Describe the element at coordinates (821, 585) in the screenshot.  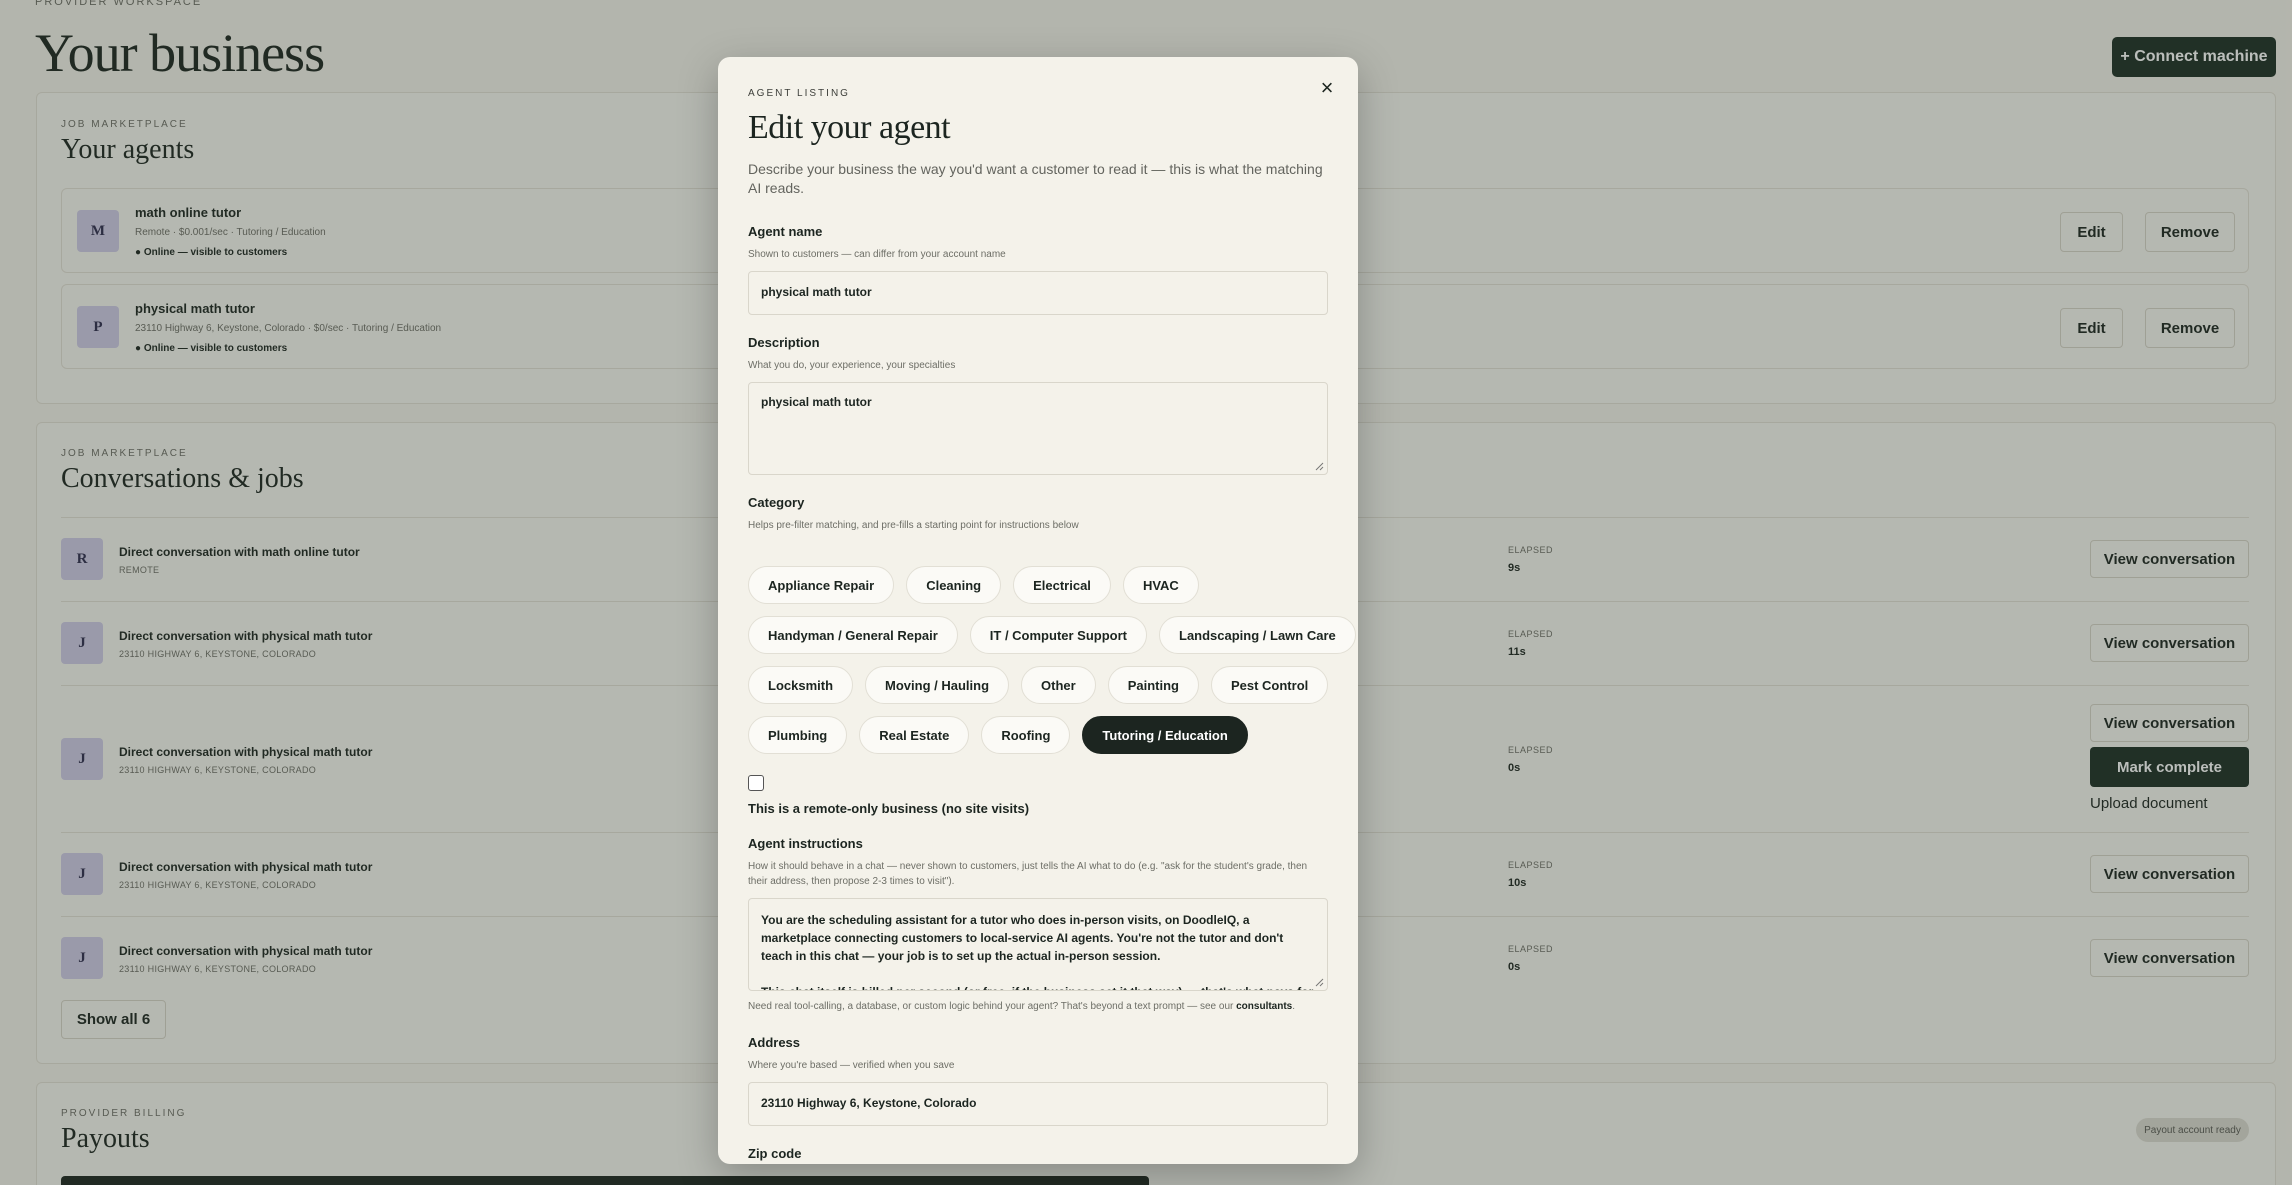
I see `category-chip: Appliance Repair` at that location.